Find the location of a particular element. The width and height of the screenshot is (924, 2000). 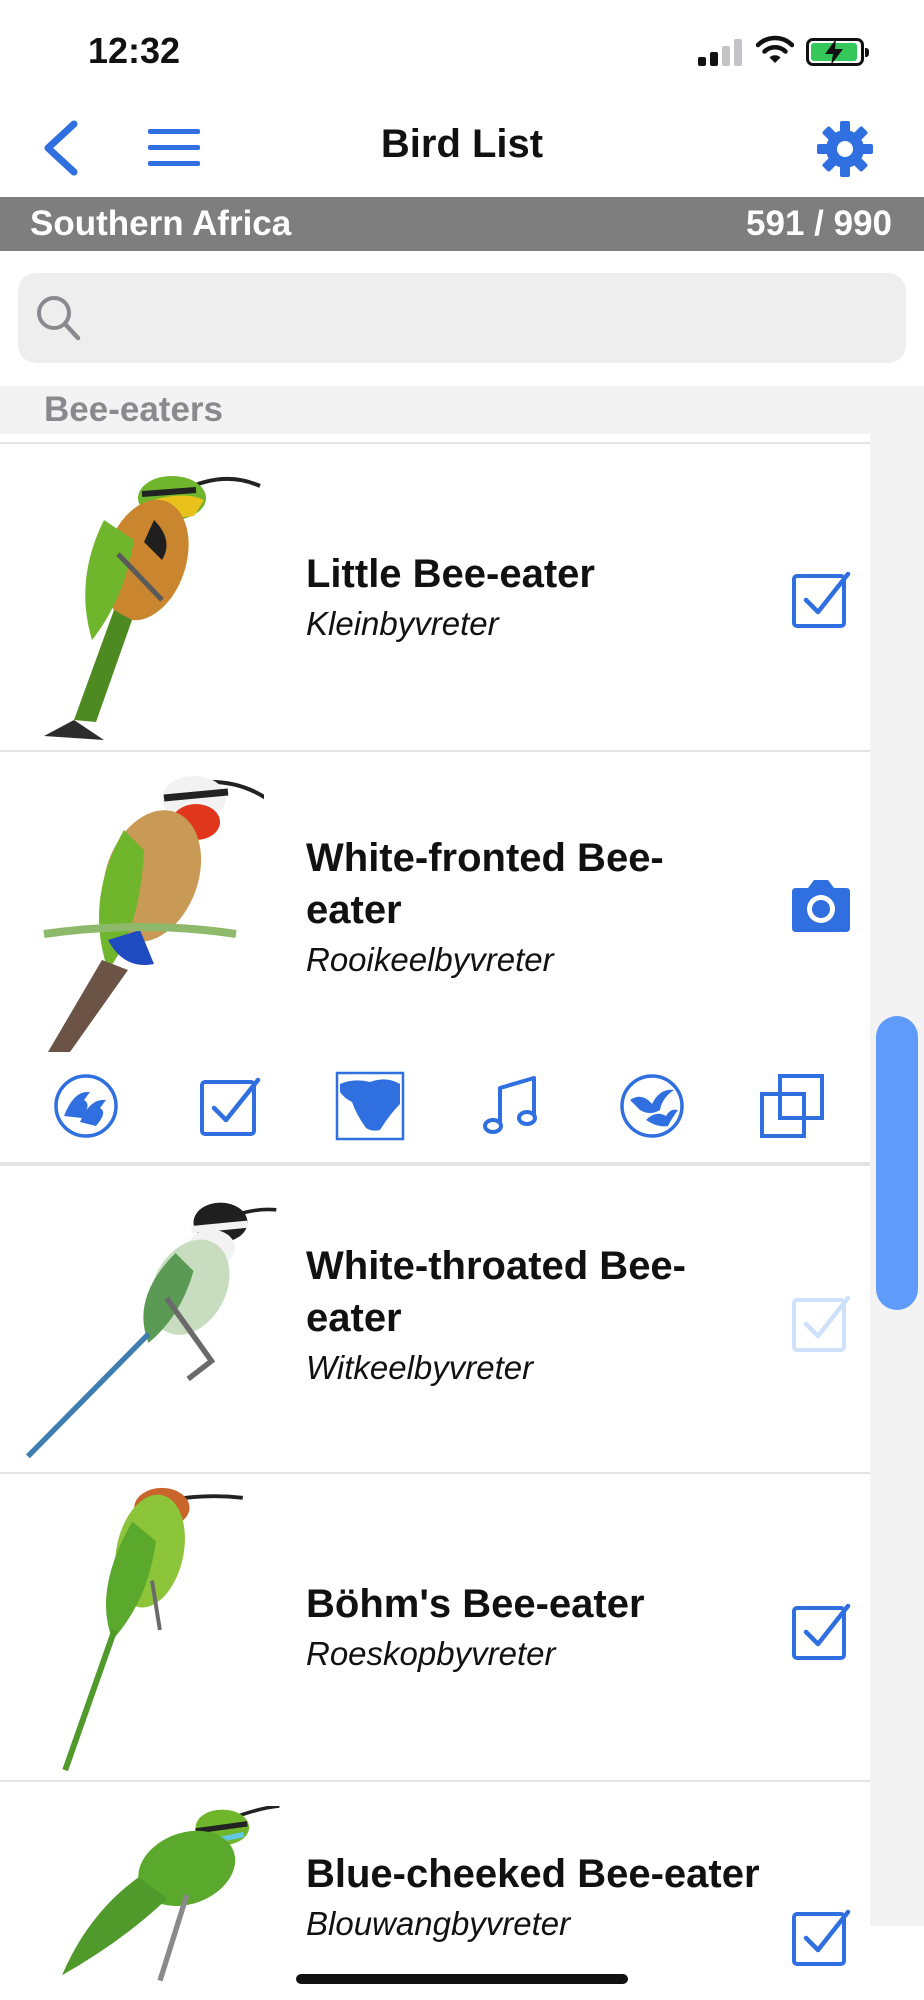

afrikaans-name: Blouwangbyvreter is located at coordinates (438, 1923).